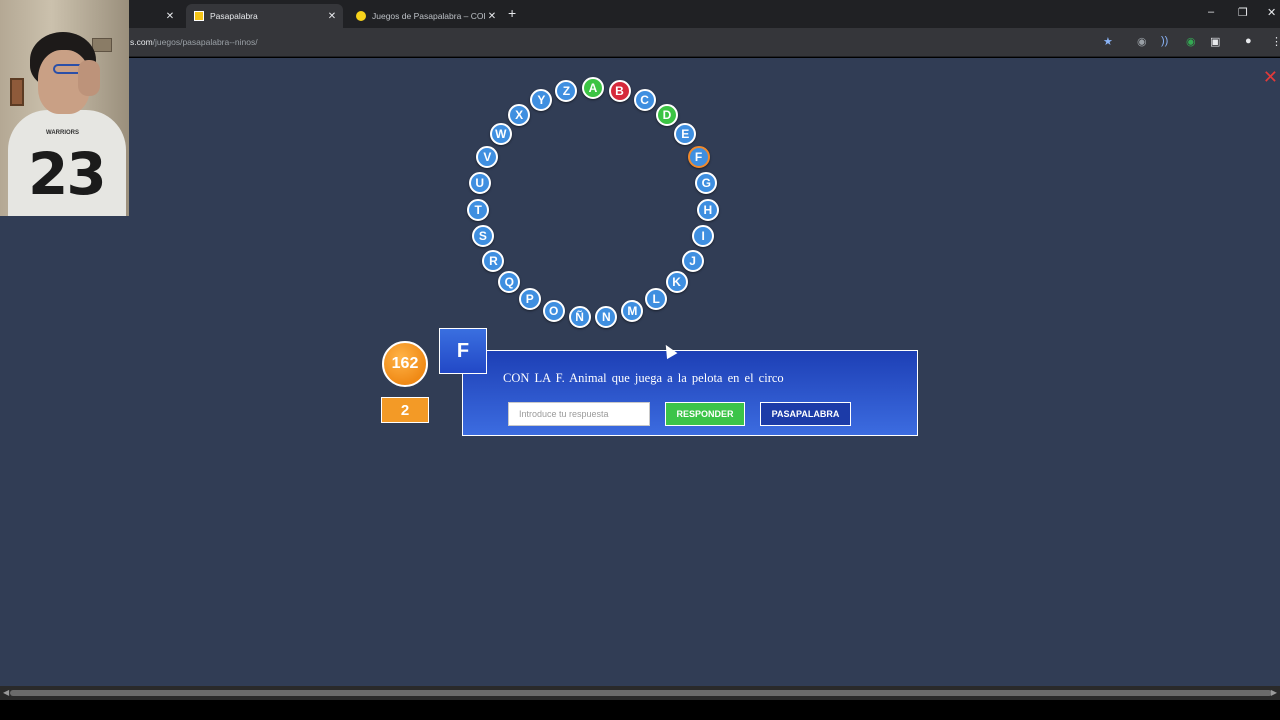 This screenshot has height=720, width=1280. Describe the element at coordinates (199, 16) in the screenshot. I see `pasapalabra-favicon-icon` at that location.